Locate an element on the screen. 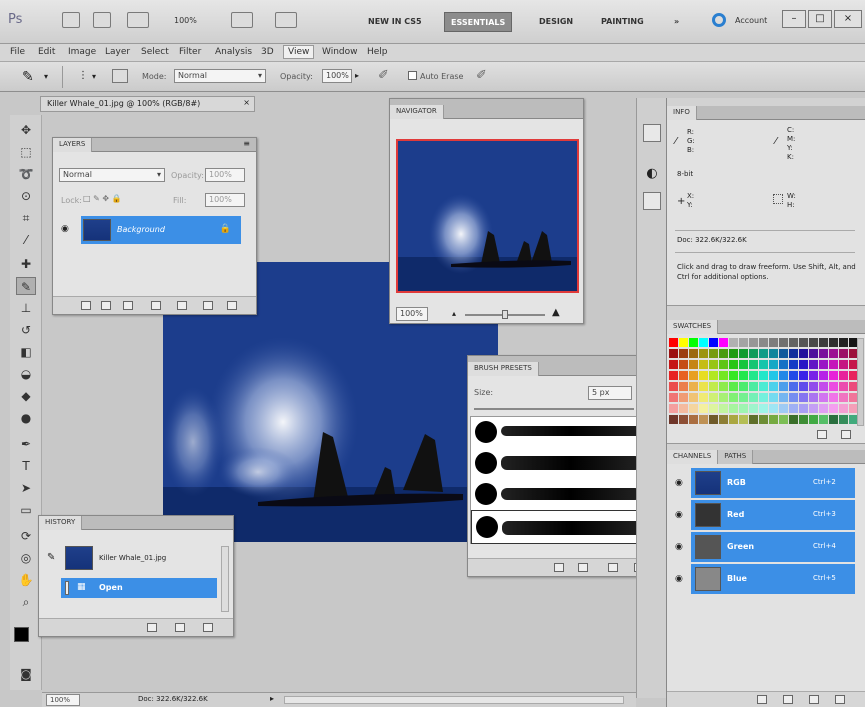 This screenshot has height=707, width=865. new-group-icon is located at coordinates (182, 305).